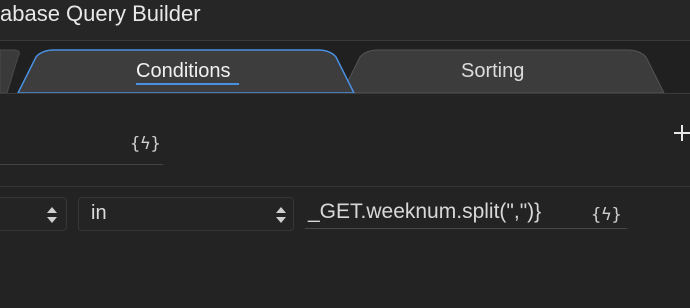 This screenshot has width=690, height=308. Describe the element at coordinates (81, 164) in the screenshot. I see `field-input-underline` at that location.